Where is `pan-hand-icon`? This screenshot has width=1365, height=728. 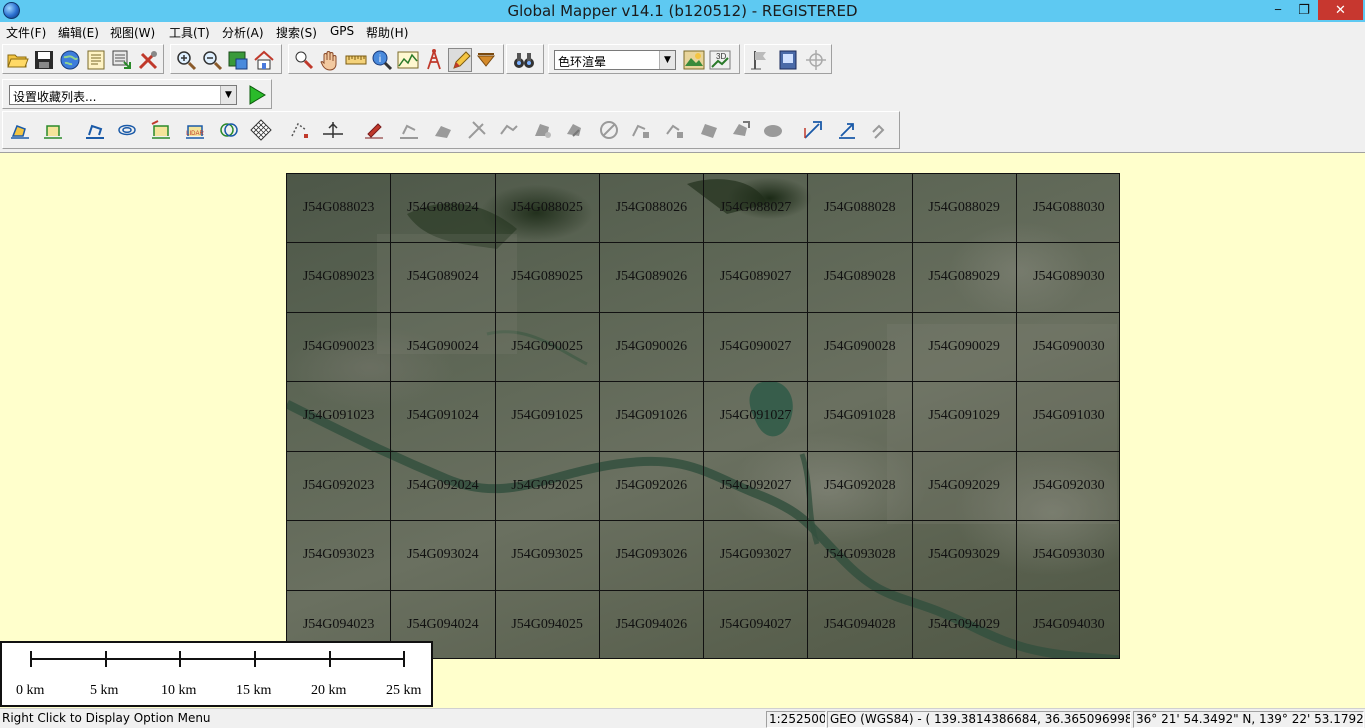
pan-hand-icon is located at coordinates (330, 60).